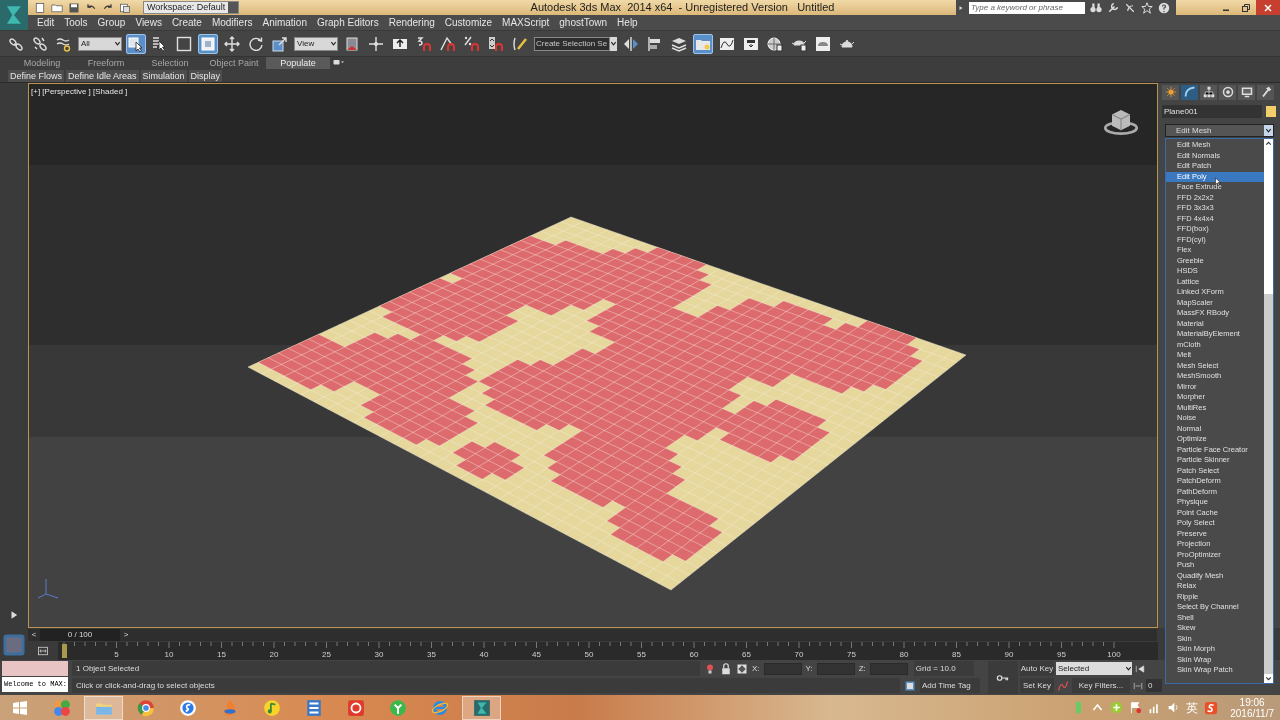 This screenshot has height=720, width=1280. I want to click on new-file-icon, so click(40, 7).